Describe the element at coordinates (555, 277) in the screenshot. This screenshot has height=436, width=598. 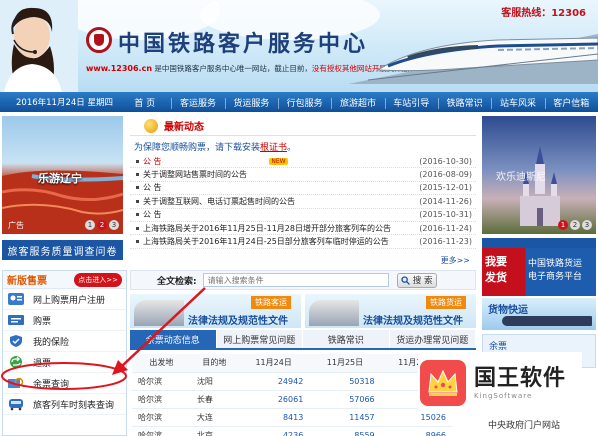
I see `ad-line: 电子商务平台` at that location.